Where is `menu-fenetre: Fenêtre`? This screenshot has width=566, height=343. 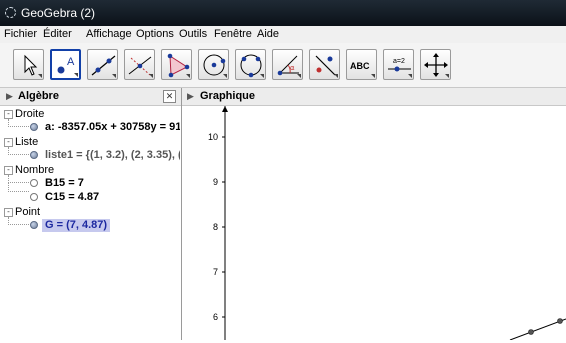 menu-fenetre: Fenêtre is located at coordinates (233, 34).